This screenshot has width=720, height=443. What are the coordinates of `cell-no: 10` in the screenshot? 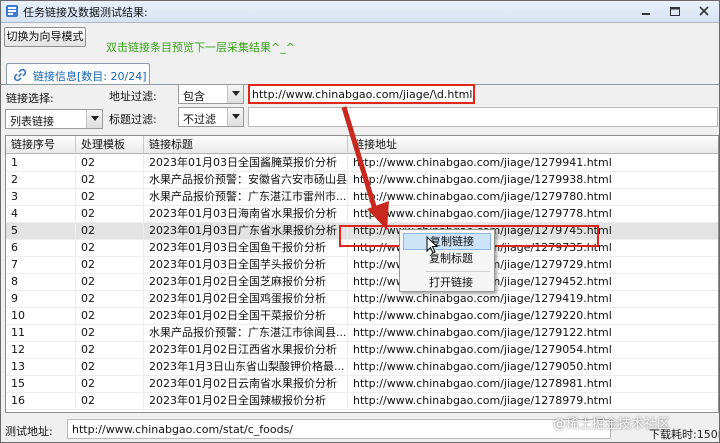 It's located at (41, 316).